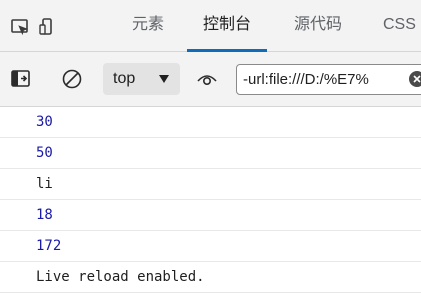 Image resolution: width=421 pixels, height=301 pixels. I want to click on device-emulation-icon, so click(48, 27).